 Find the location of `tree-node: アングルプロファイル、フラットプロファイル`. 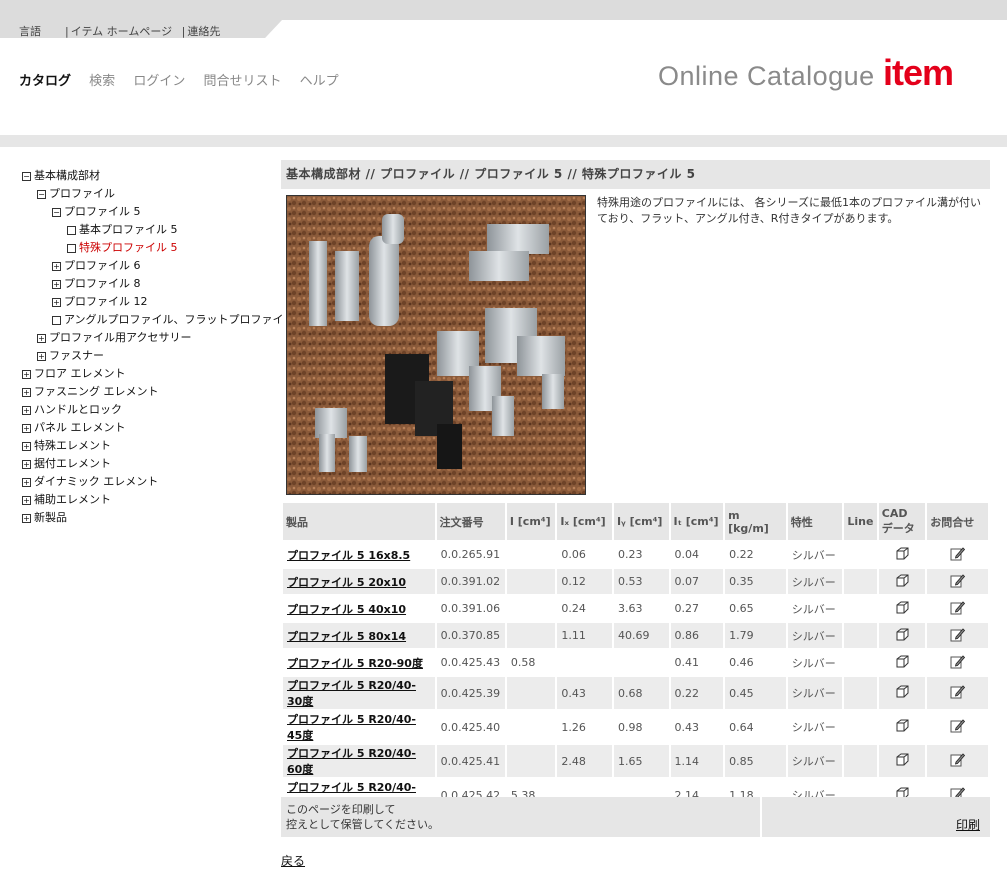

tree-node: アングルプロファイル、フラットプロファイル is located at coordinates (153, 320).